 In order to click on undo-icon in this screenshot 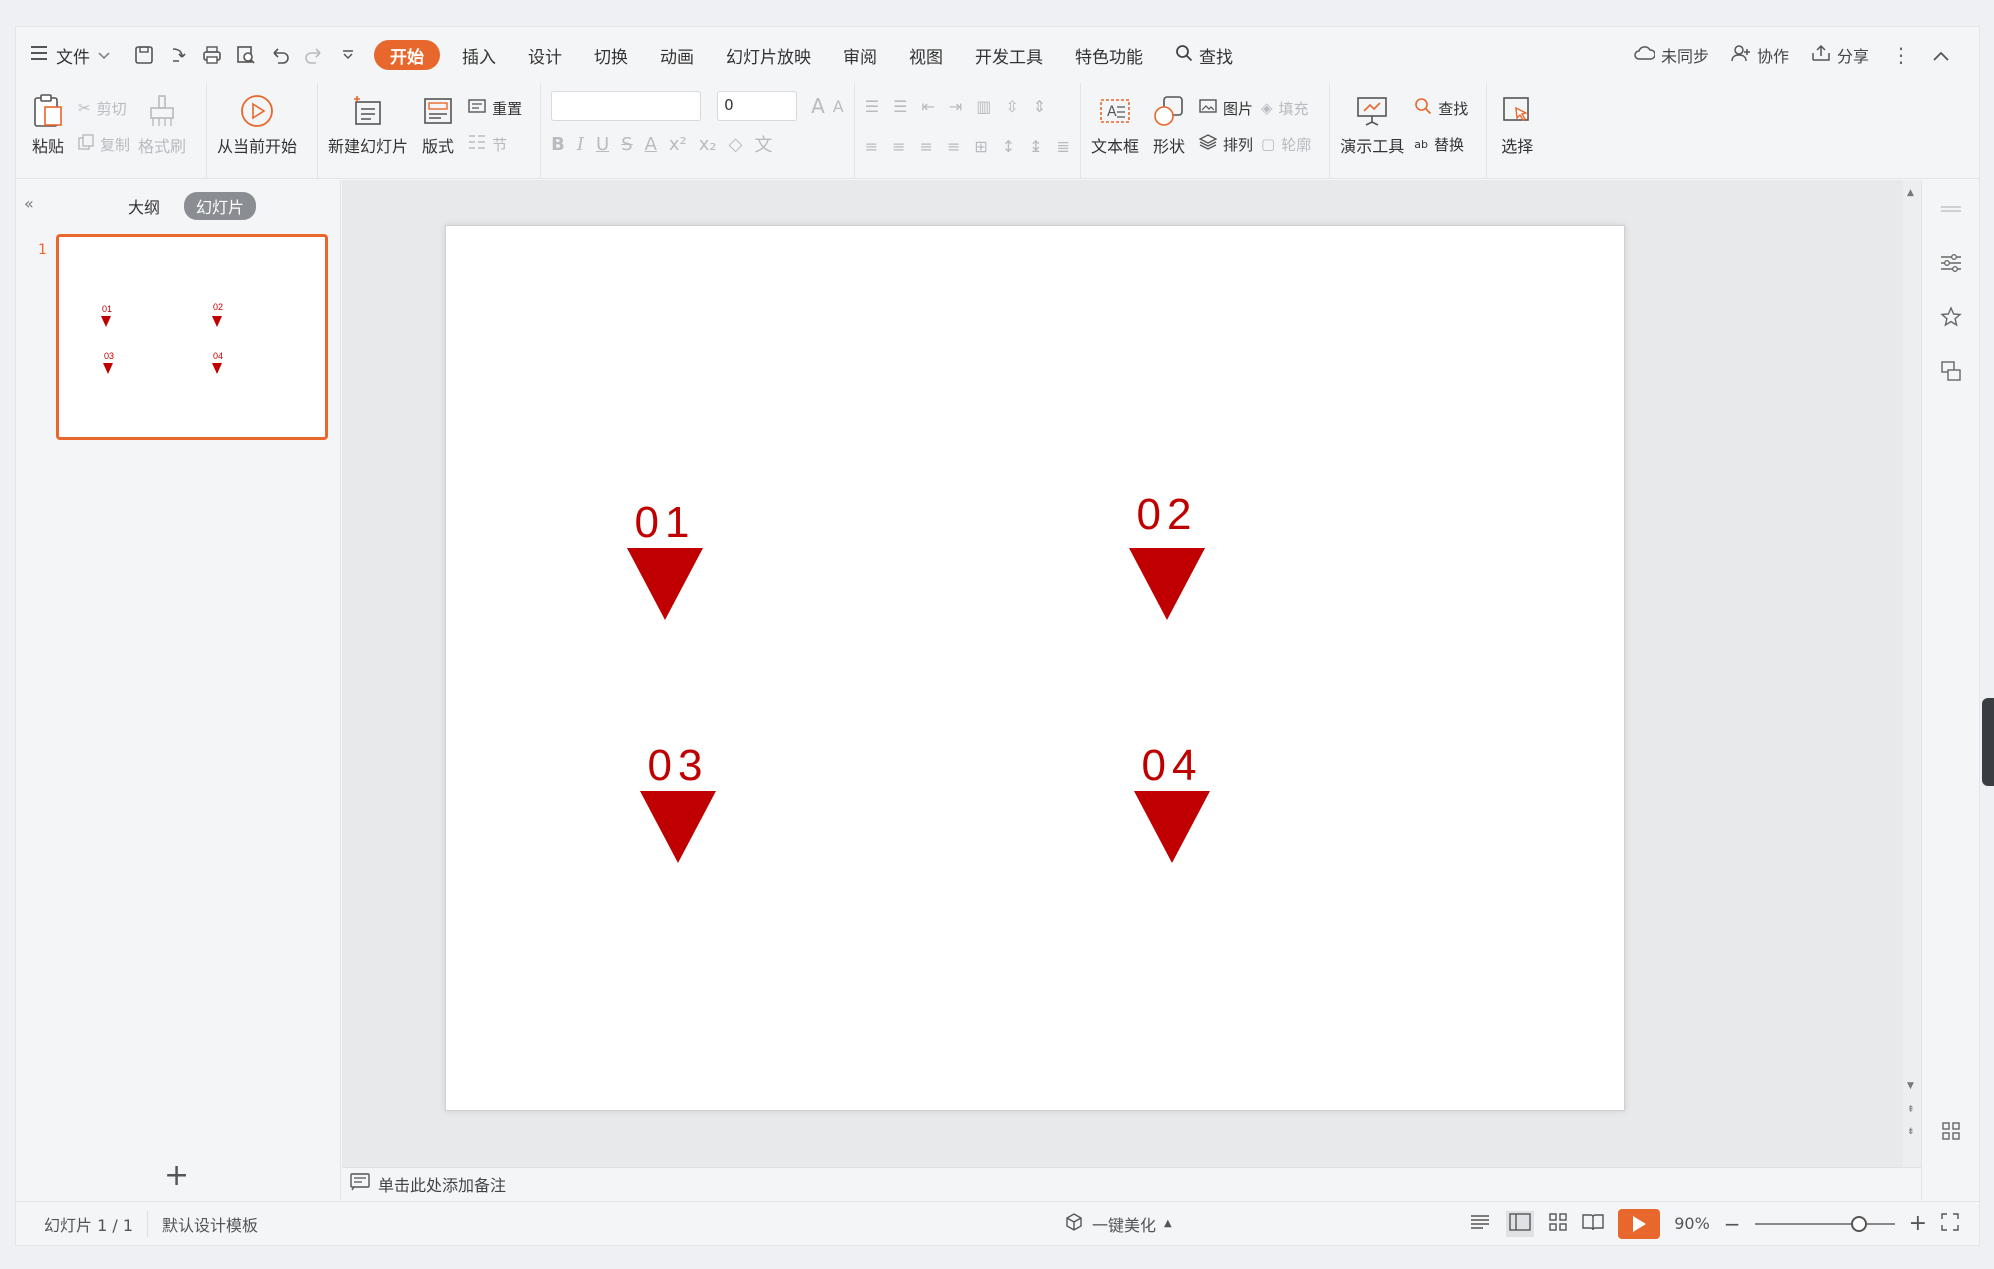, I will do `click(280, 55)`.